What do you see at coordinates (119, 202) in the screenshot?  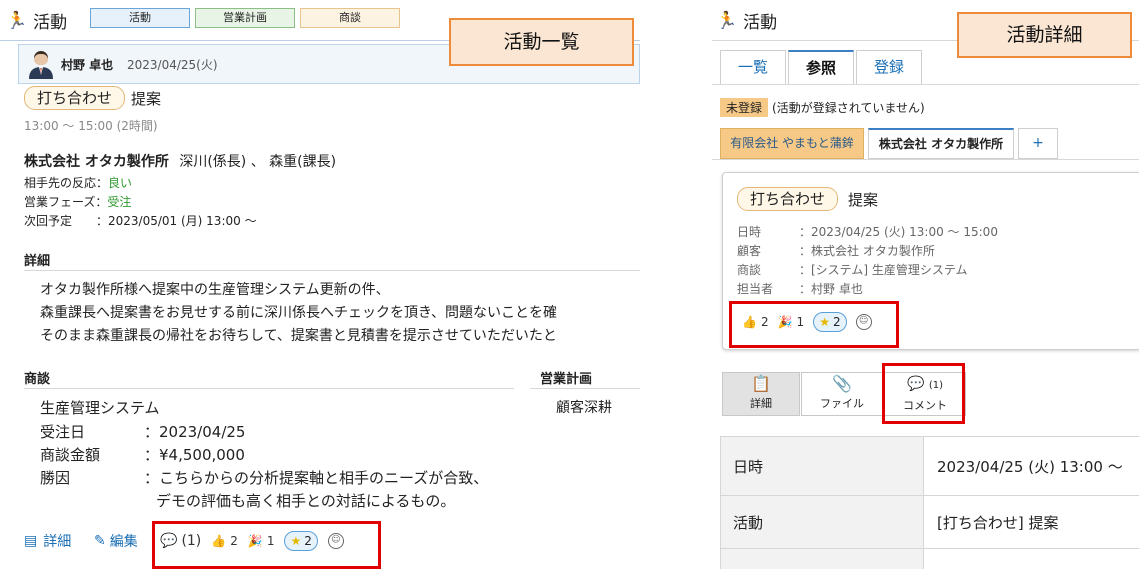 I see `phase-value: 受注` at bounding box center [119, 202].